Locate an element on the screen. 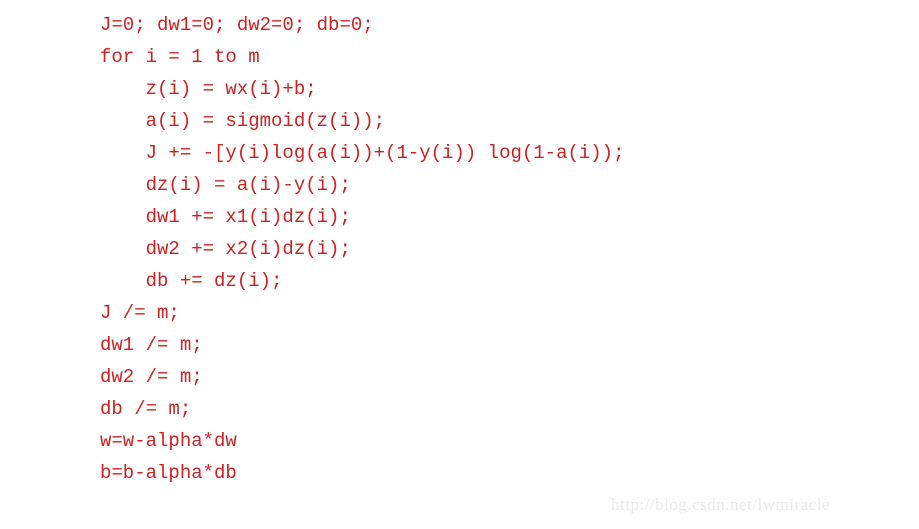 The image size is (919, 529). code-line: db /= m; is located at coordinates (146, 409).